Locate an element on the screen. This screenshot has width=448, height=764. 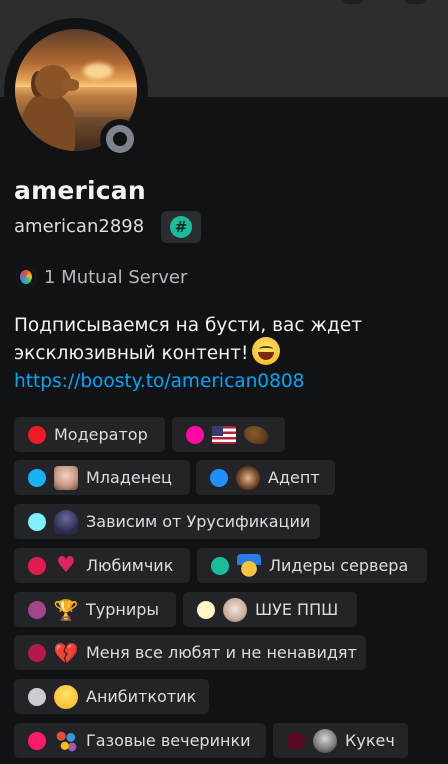
grinning-emoji-icon is located at coordinates (266, 351).